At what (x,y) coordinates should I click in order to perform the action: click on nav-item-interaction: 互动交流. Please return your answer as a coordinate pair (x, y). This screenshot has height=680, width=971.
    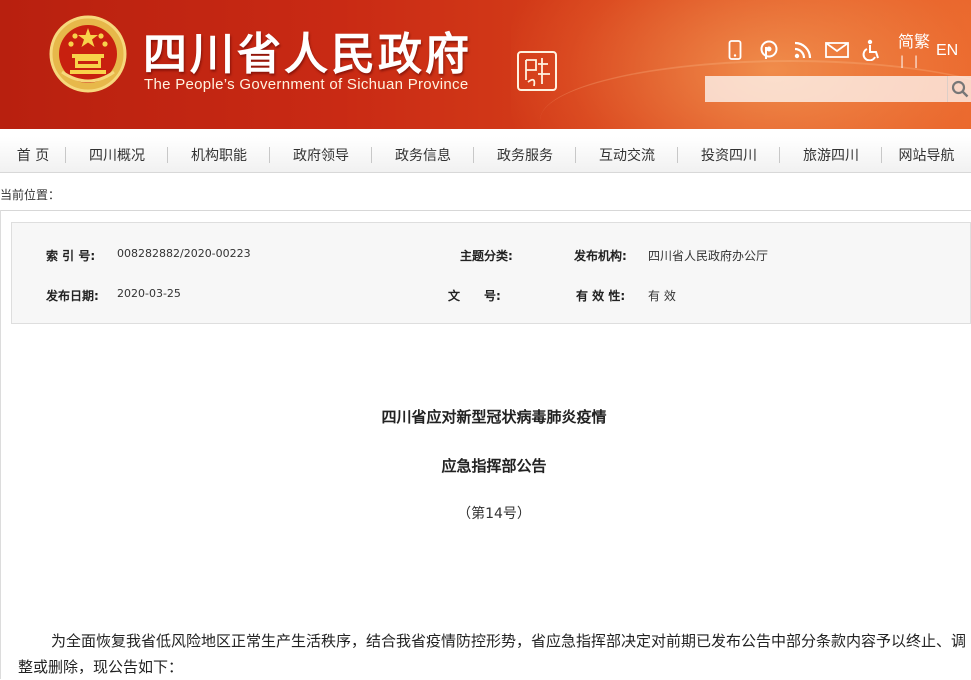
    Looking at the image, I should click on (627, 155).